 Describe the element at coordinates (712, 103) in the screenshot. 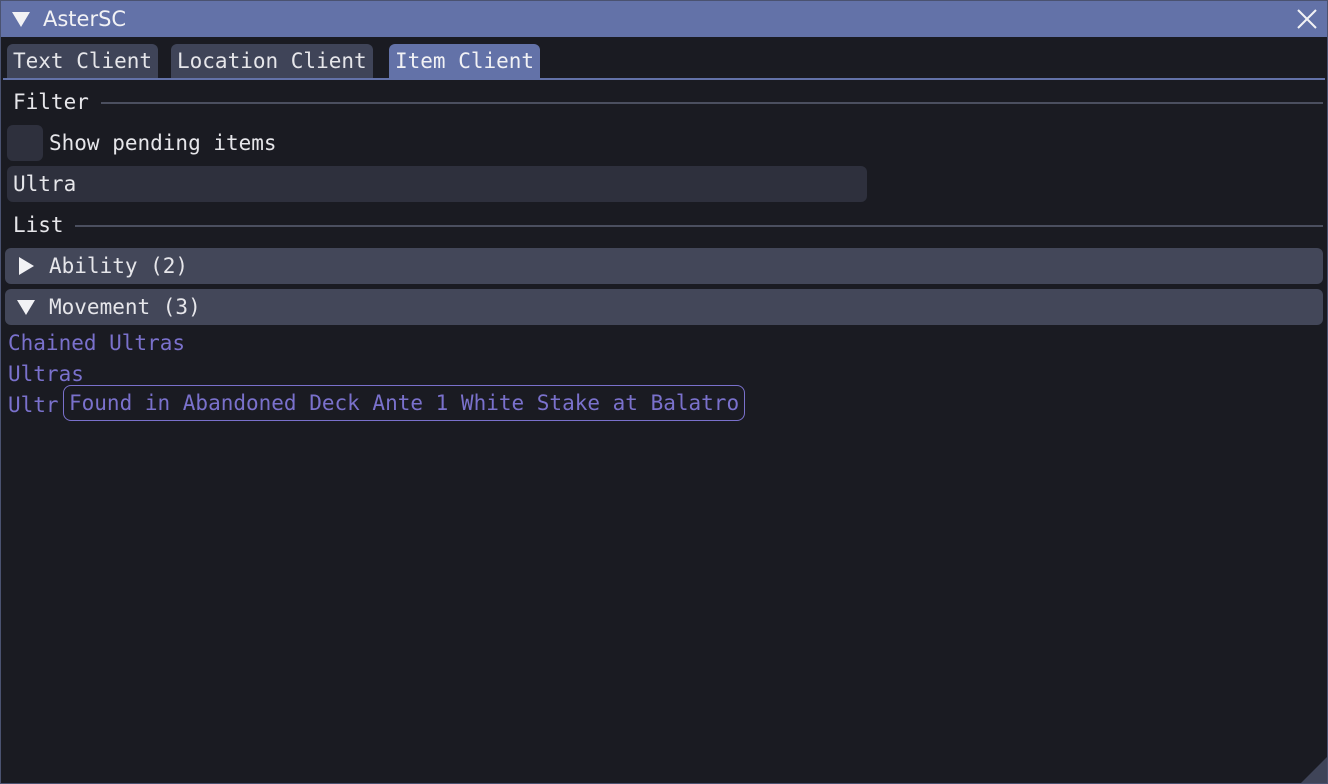

I see `filter-separator` at that location.